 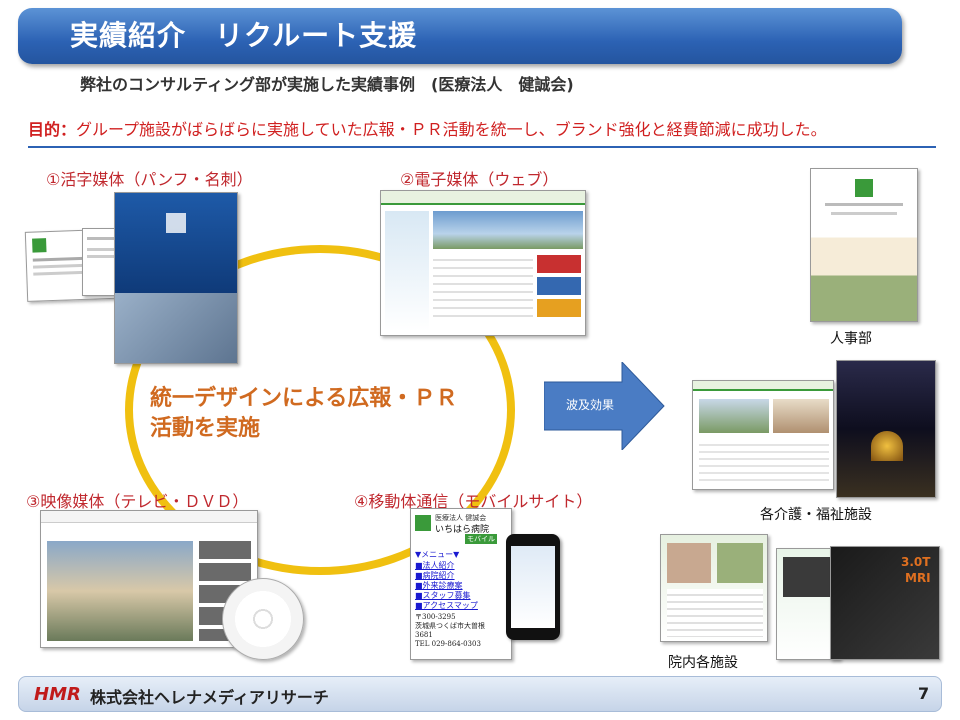 I want to click on mobile-menu-item: ■スタッフ募集, so click(x=446, y=596).